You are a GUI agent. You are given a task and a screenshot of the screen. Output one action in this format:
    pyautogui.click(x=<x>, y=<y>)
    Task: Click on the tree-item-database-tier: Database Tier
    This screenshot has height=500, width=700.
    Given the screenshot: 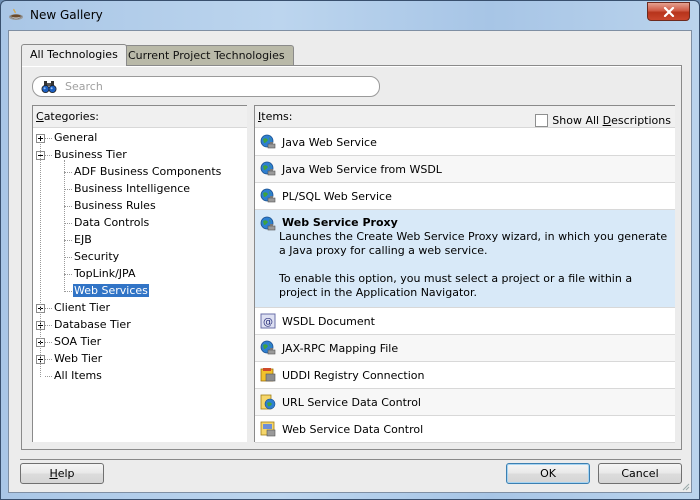 What is the action you would take?
    pyautogui.click(x=92, y=324)
    